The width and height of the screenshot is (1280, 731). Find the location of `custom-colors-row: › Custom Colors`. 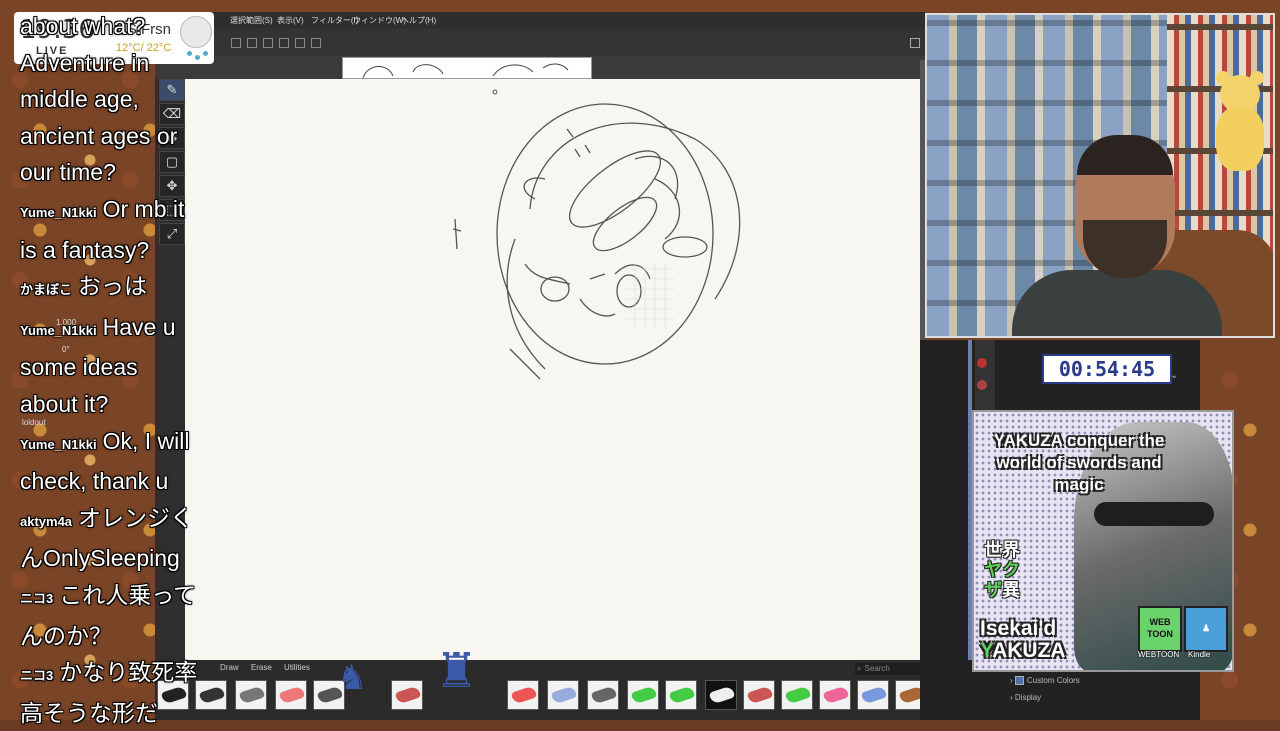

custom-colors-row: › Custom Colors is located at coordinates (1045, 681).